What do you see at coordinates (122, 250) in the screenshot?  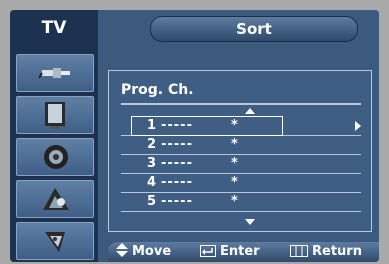 I see `updown-arrow-icon` at bounding box center [122, 250].